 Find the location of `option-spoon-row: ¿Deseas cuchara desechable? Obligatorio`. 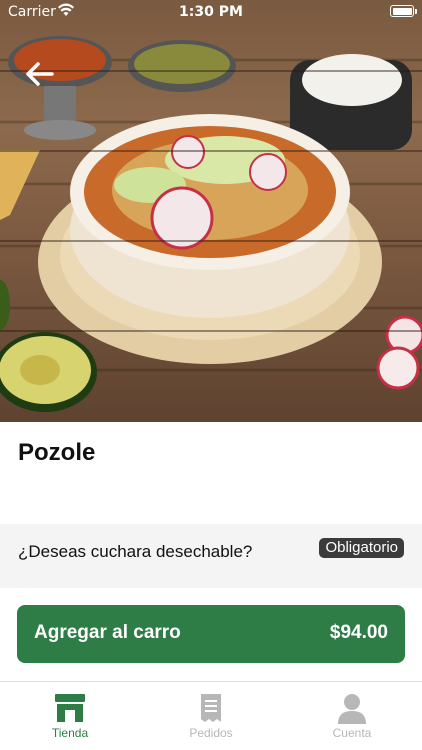

option-spoon-row: ¿Deseas cuchara desechable? Obligatorio is located at coordinates (211, 556).